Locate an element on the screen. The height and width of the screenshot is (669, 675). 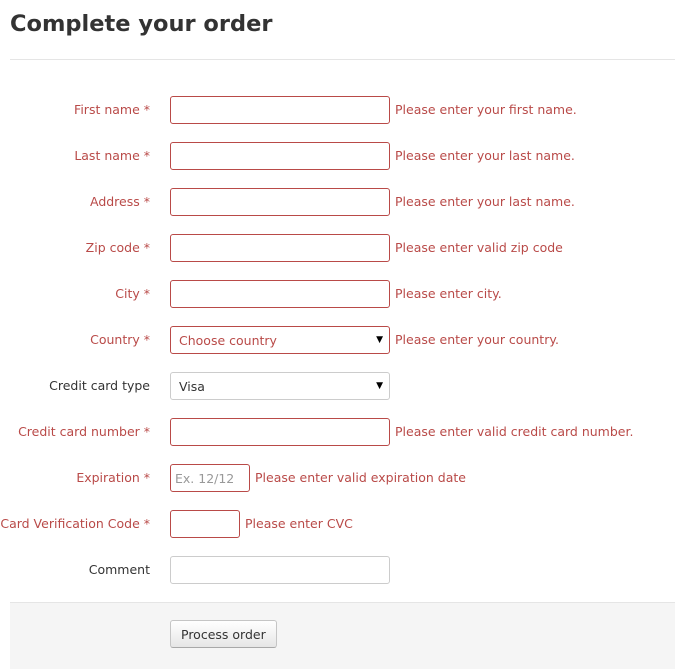
card-type-row: Credit card type Visa ▼ is located at coordinates (337, 386).